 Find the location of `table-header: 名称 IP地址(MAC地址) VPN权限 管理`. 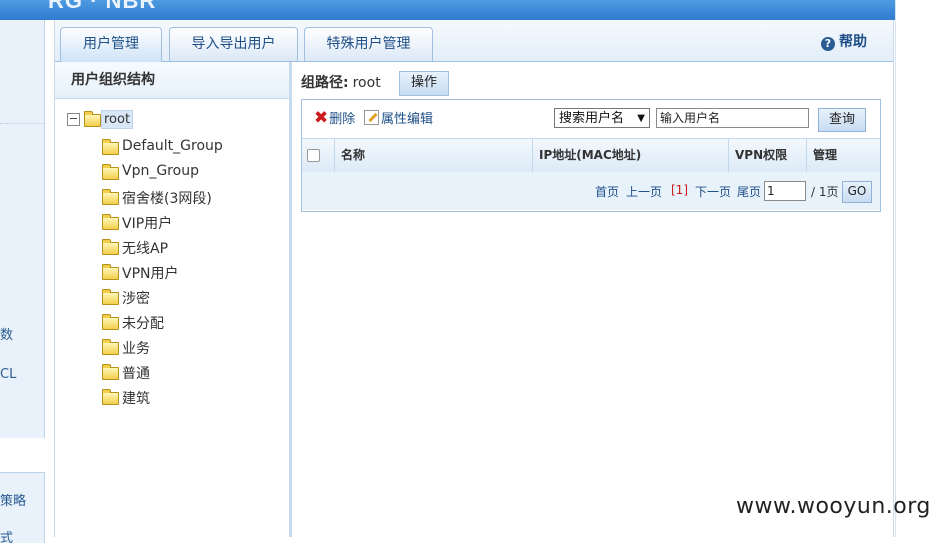

table-header: 名称 IP地址(MAC地址) VPN权限 管理 is located at coordinates (591, 155).